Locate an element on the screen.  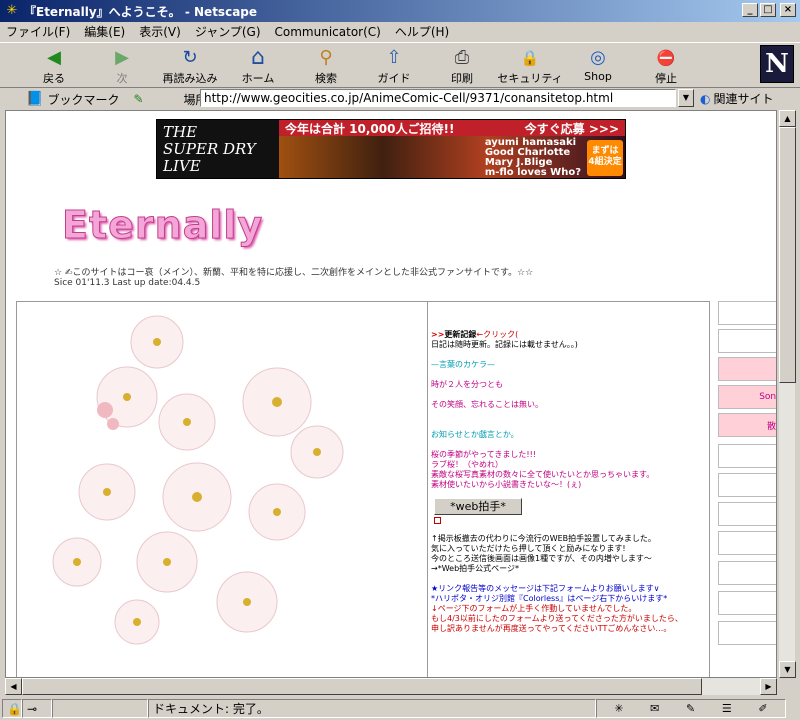
window-controls: _ □ × is located at coordinates (769, 10).